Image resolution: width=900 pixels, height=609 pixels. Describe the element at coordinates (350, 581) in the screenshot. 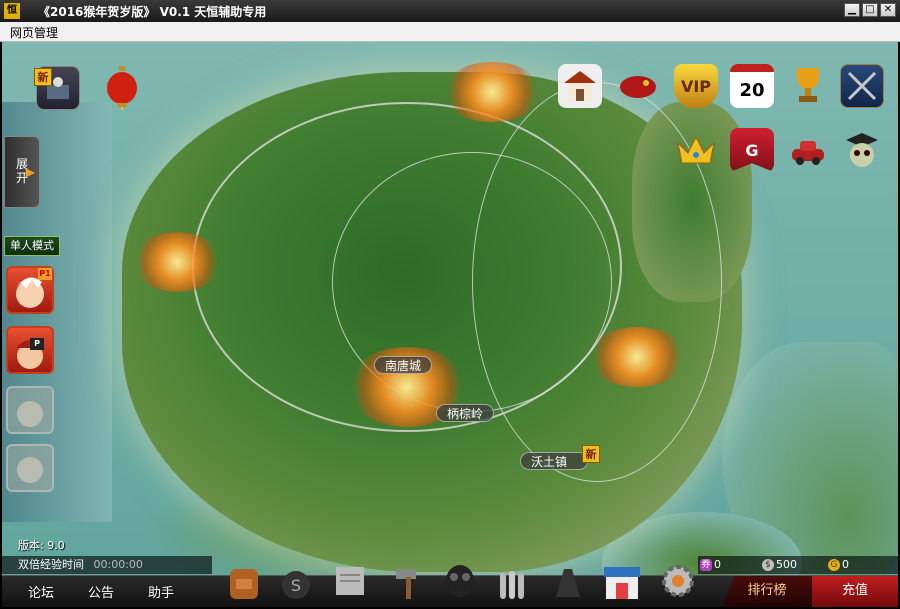

I see `scroll-icon` at that location.